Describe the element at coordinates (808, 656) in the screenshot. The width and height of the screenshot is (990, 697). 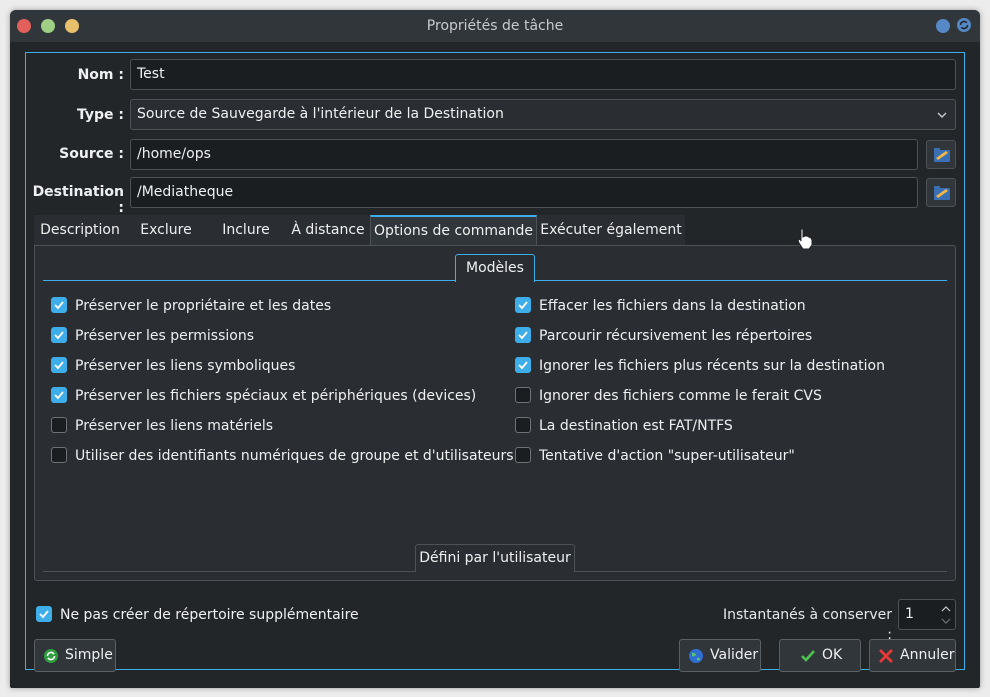
I see `check-icon` at that location.